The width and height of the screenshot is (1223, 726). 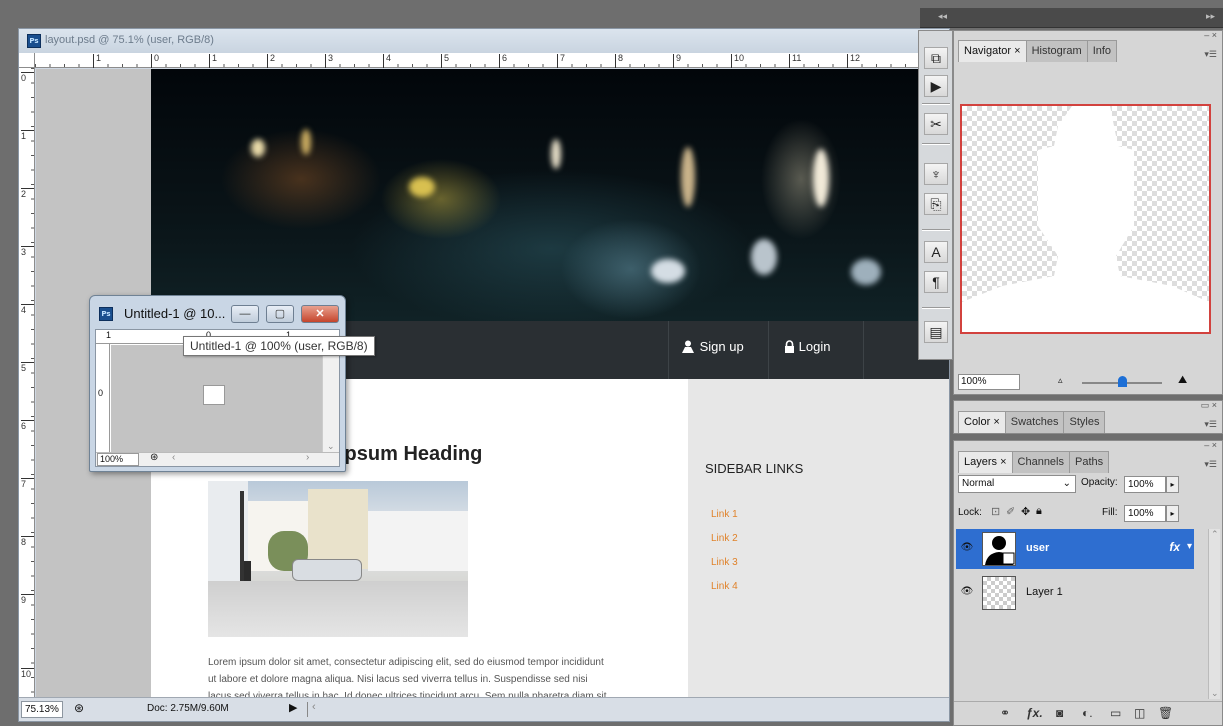 I want to click on tab-navigator: Navigator ×, so click(x=992, y=51).